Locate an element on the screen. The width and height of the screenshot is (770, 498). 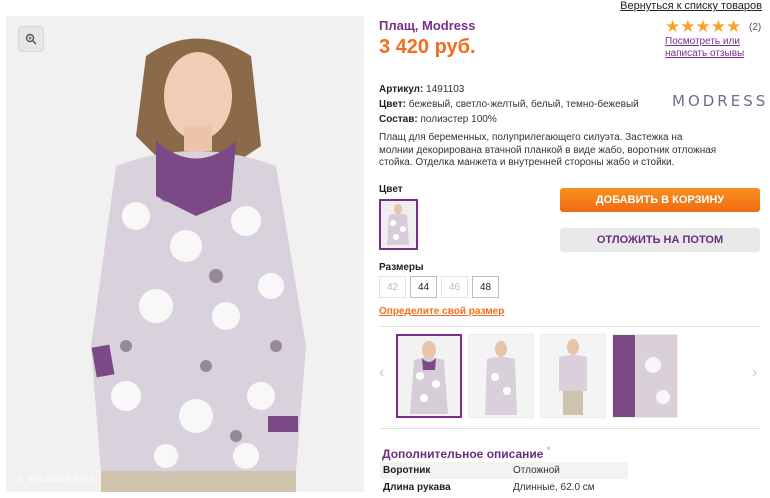
add-to-cart-button: ДОБАВИТЬ В КОРЗИНУ is located at coordinates (660, 200).